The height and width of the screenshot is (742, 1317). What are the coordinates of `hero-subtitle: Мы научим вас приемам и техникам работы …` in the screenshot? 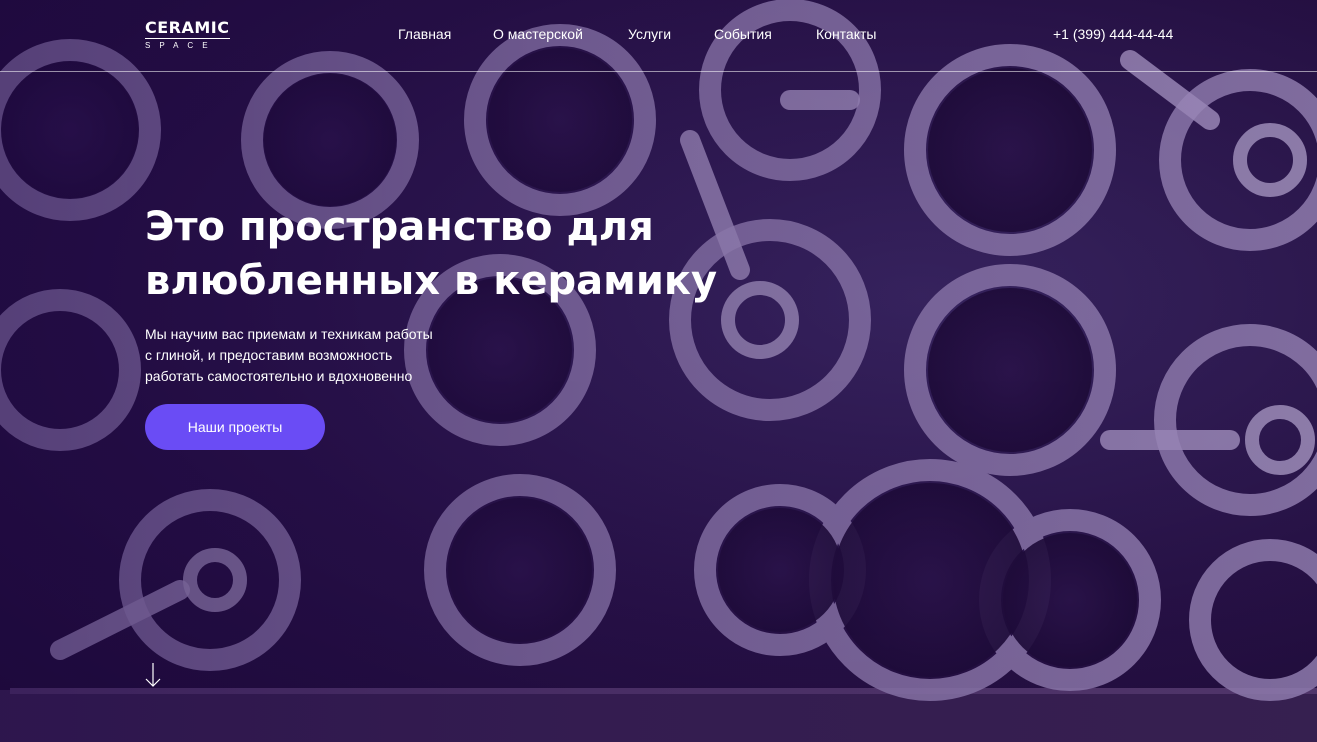 It's located at (310, 355).